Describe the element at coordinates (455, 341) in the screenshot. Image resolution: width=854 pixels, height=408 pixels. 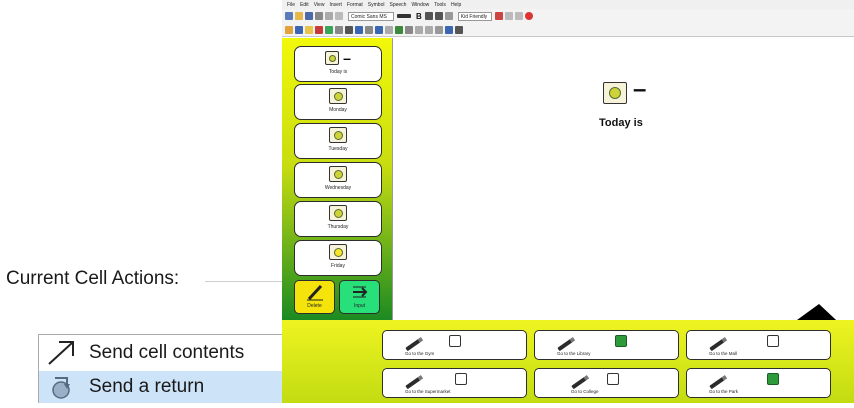
I see `gym-icon` at that location.